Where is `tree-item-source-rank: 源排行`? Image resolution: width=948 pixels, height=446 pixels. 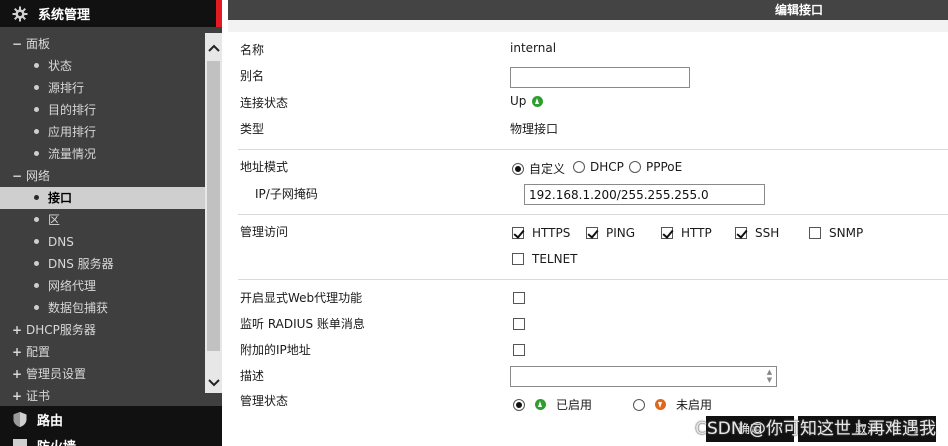
tree-item-source-rank: 源排行 is located at coordinates (102, 88).